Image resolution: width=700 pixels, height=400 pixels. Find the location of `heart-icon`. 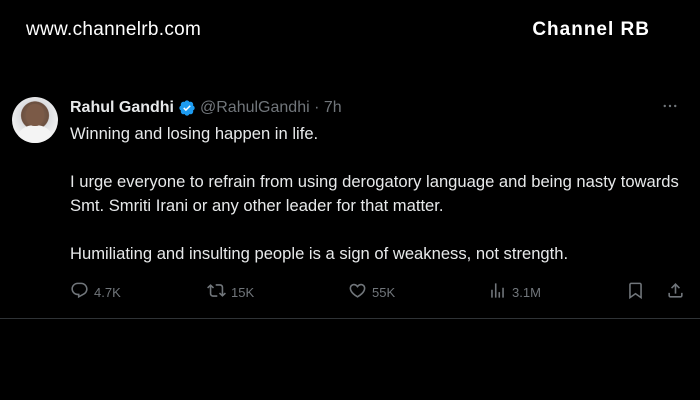

heart-icon is located at coordinates (357, 292).